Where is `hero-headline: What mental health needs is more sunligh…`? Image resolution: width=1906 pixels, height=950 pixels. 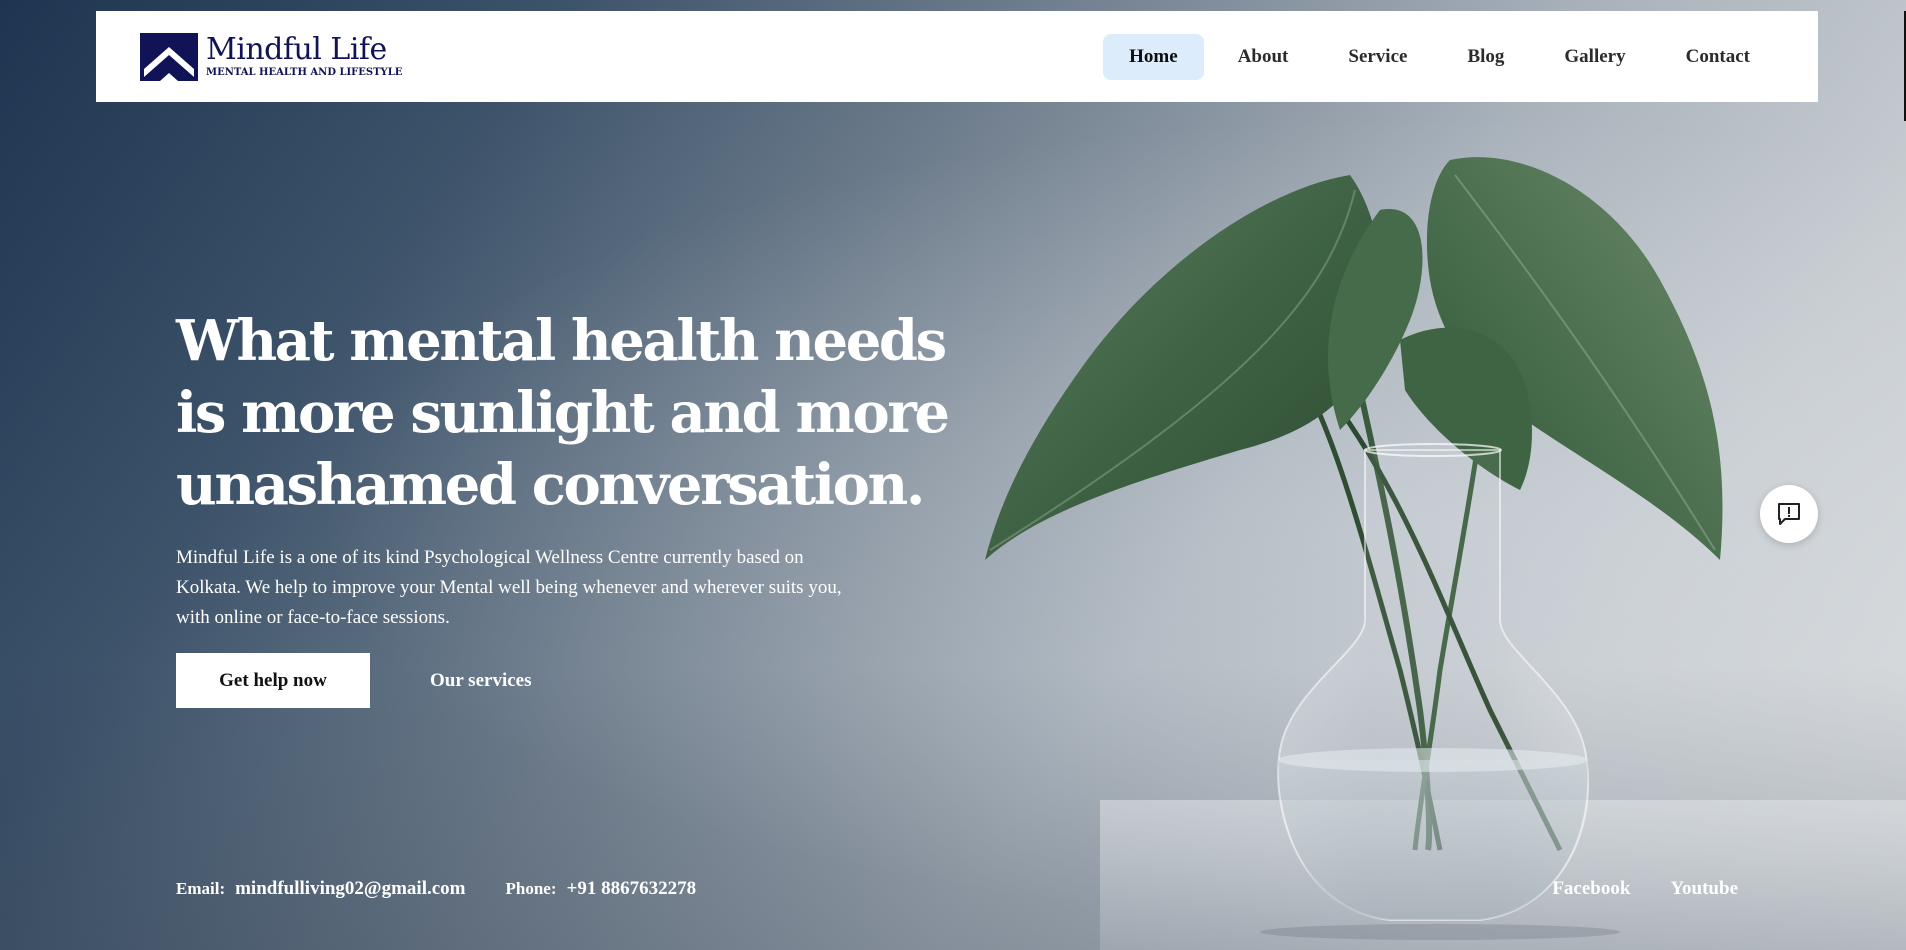
hero-headline: What mental health needs is more sunligh… is located at coordinates (576, 413).